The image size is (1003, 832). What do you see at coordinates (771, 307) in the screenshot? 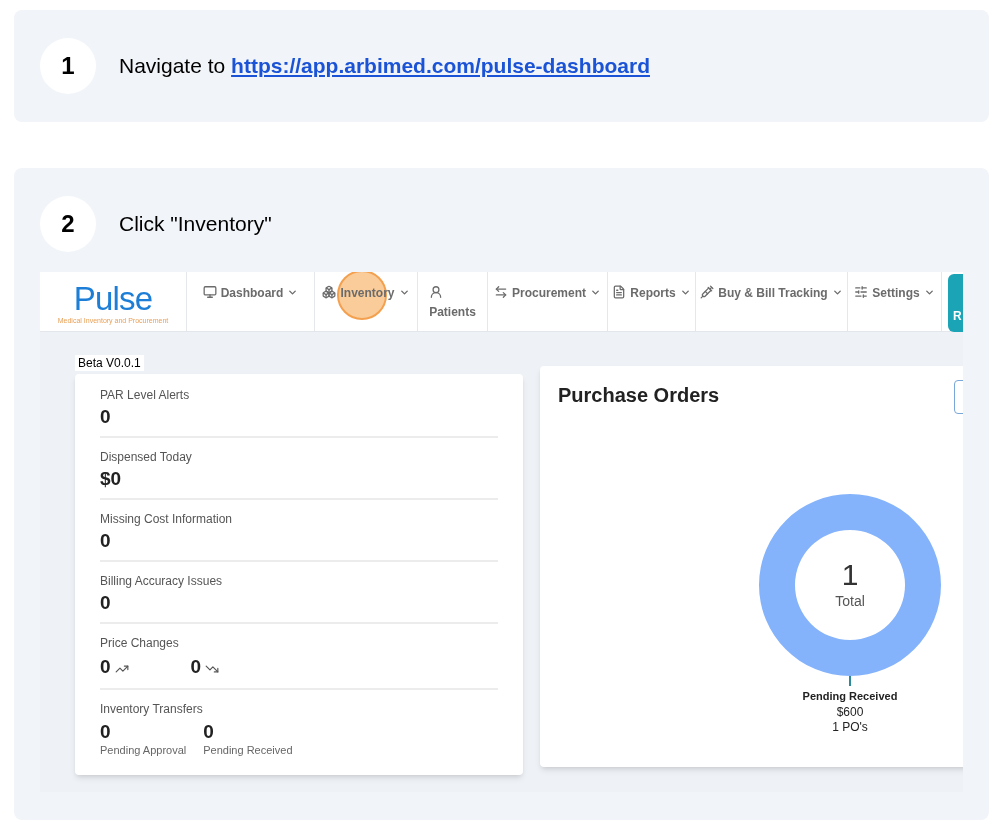
I see `nav-item: Buy & Bill Tracking` at bounding box center [771, 307].